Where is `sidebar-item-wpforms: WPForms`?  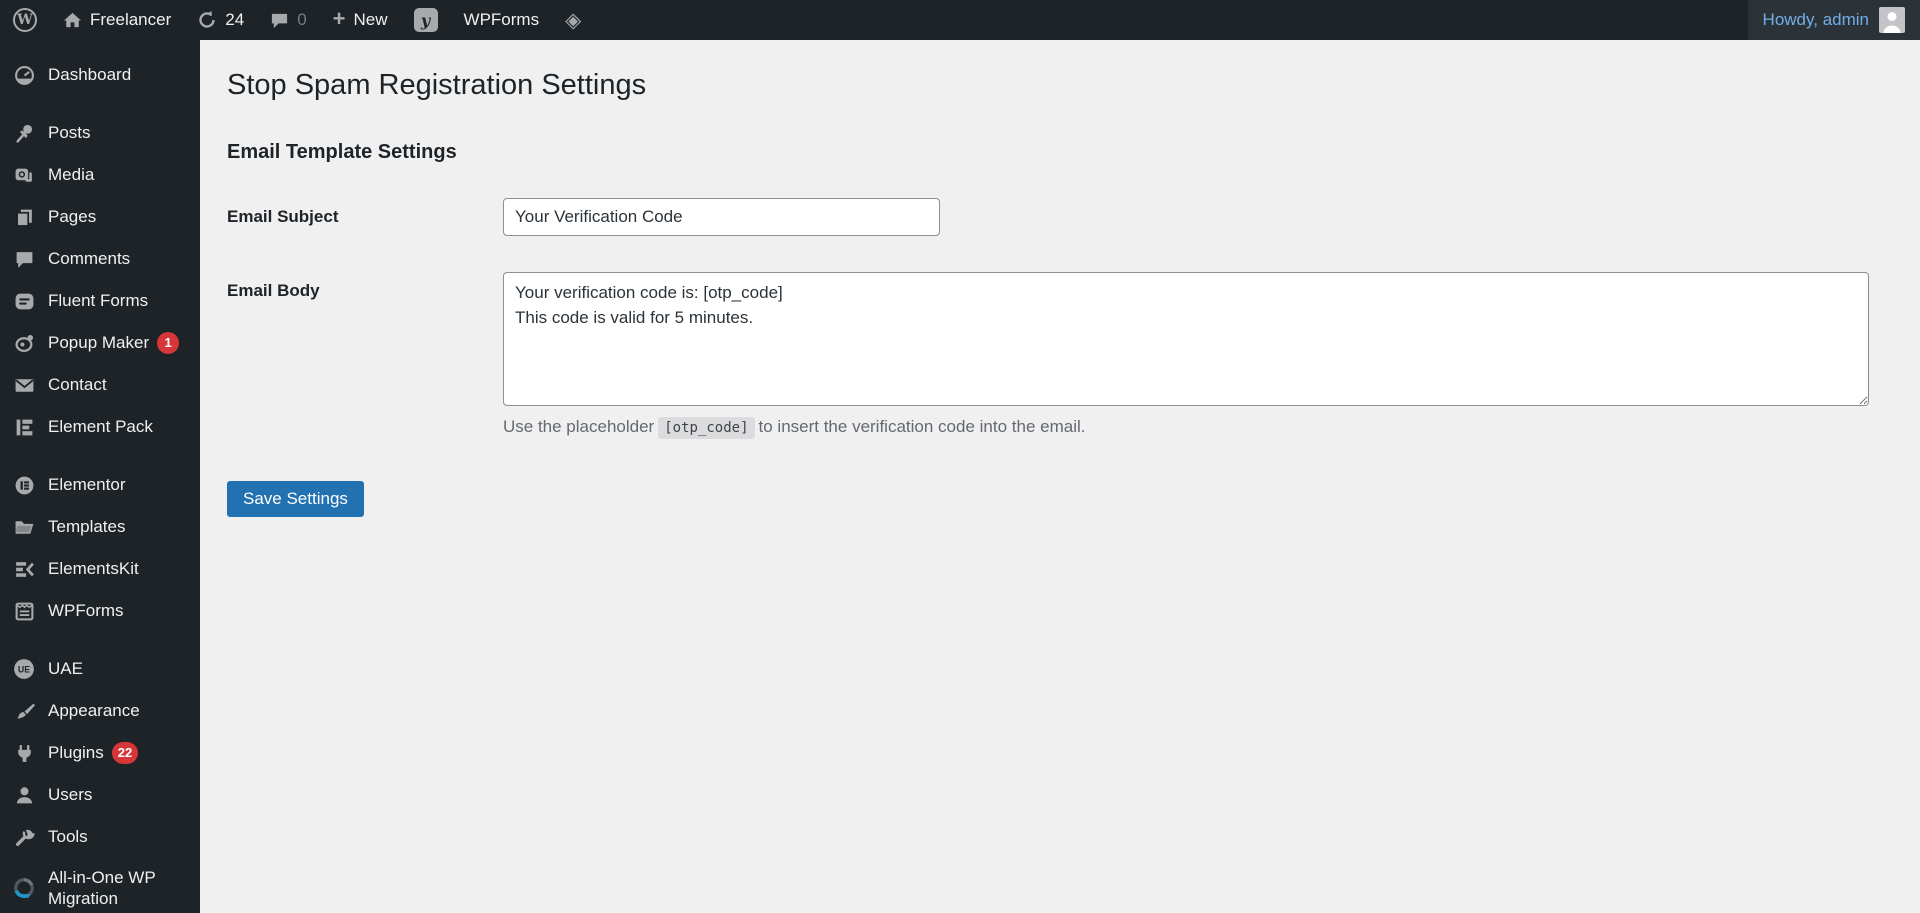
sidebar-item-wpforms: WPForms is located at coordinates (100, 611).